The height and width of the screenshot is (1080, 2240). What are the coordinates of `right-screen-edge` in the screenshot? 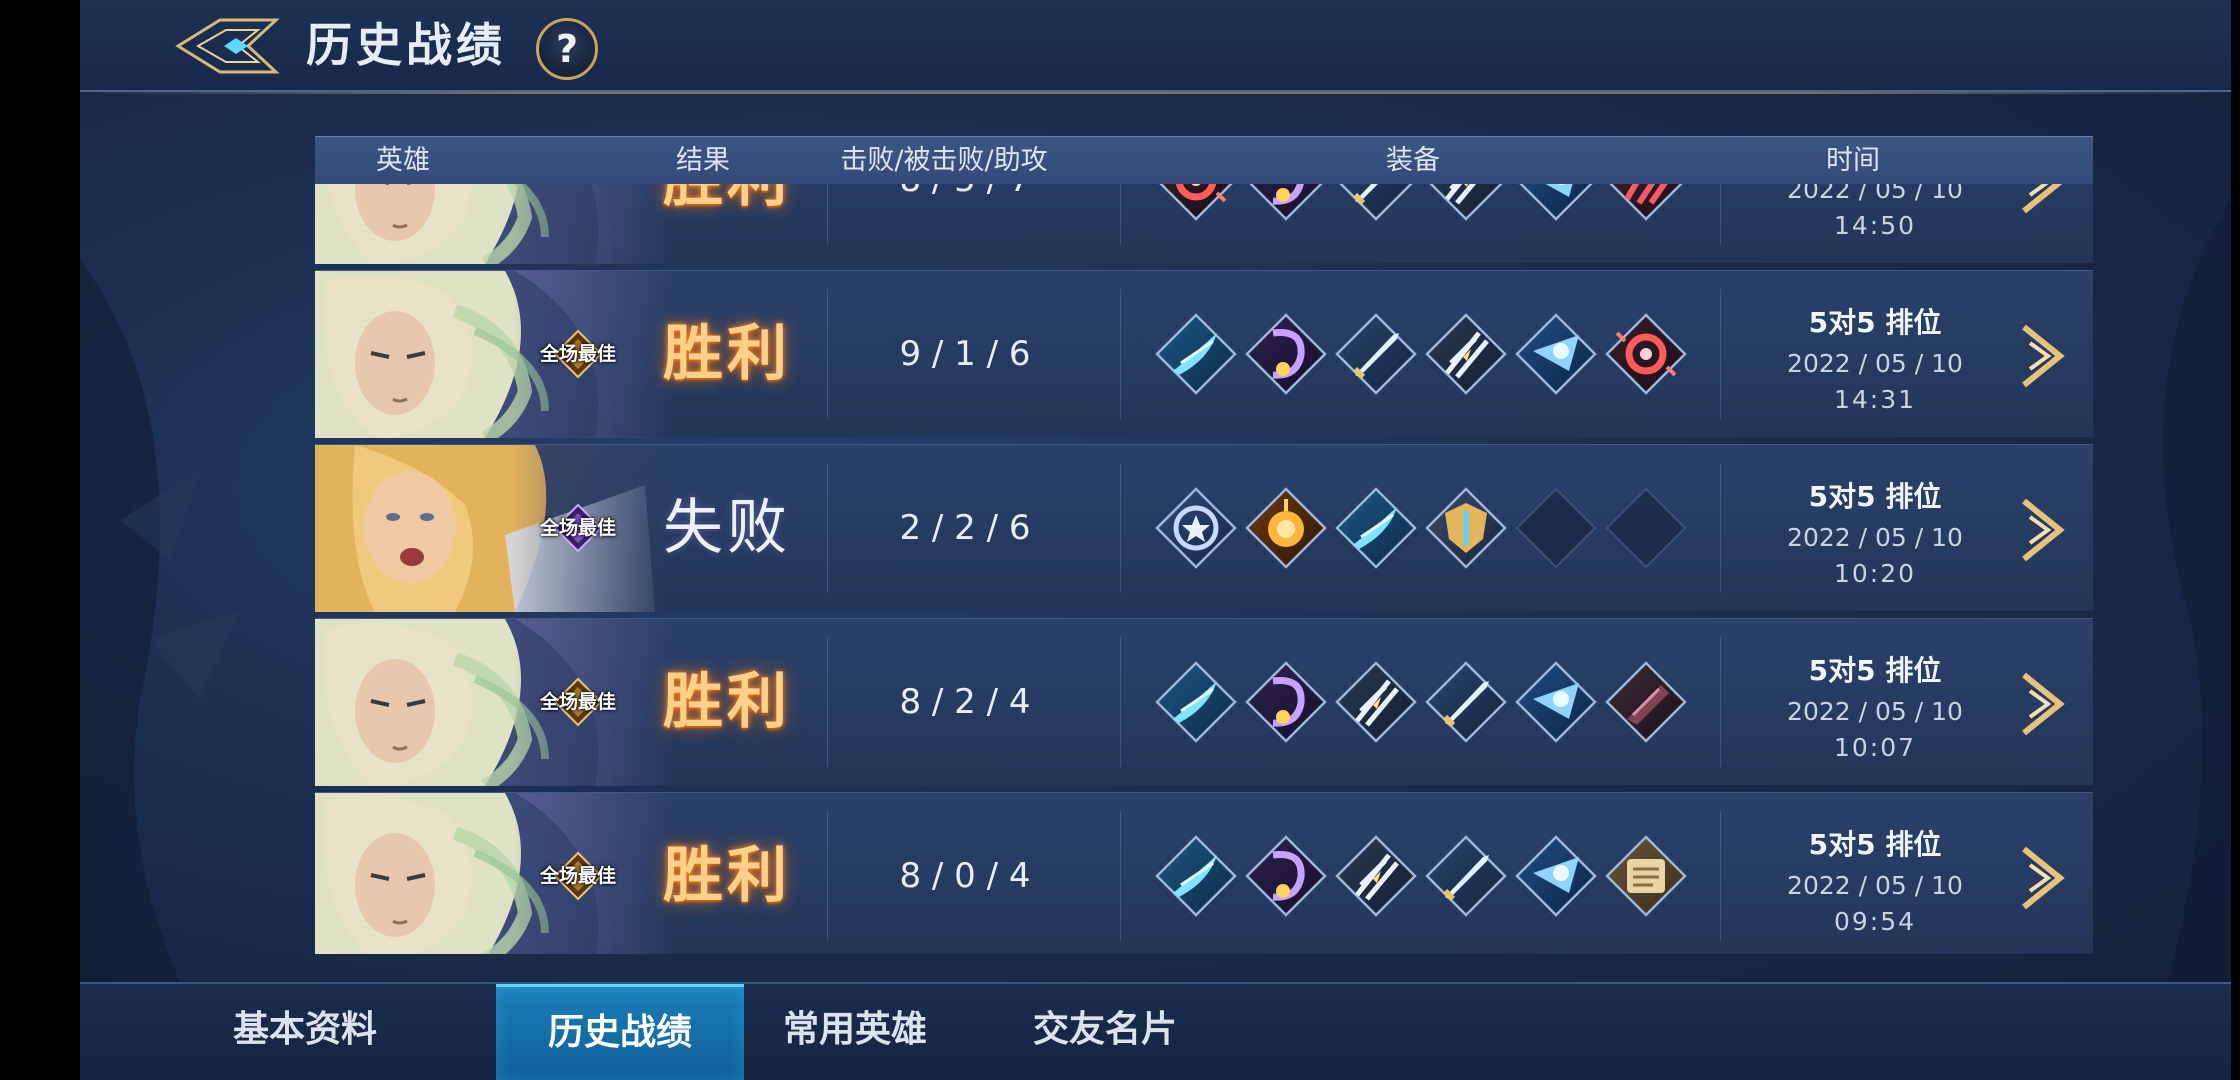 It's located at (2235, 540).